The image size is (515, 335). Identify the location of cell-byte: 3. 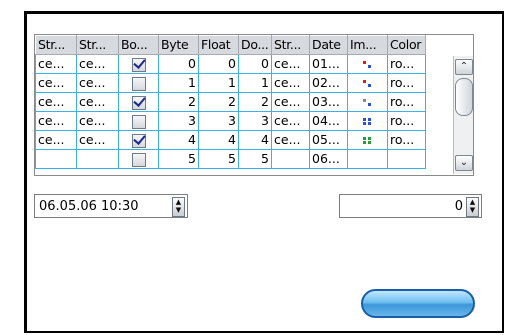
(178, 121).